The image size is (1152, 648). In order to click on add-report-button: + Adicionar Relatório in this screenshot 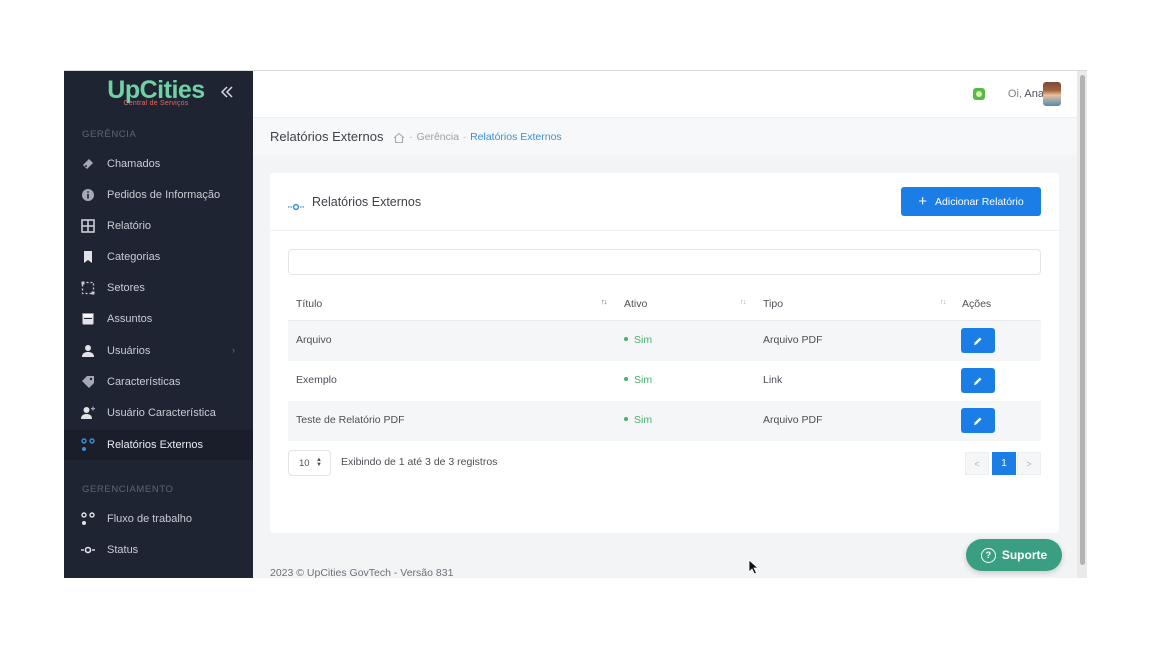, I will do `click(971, 201)`.